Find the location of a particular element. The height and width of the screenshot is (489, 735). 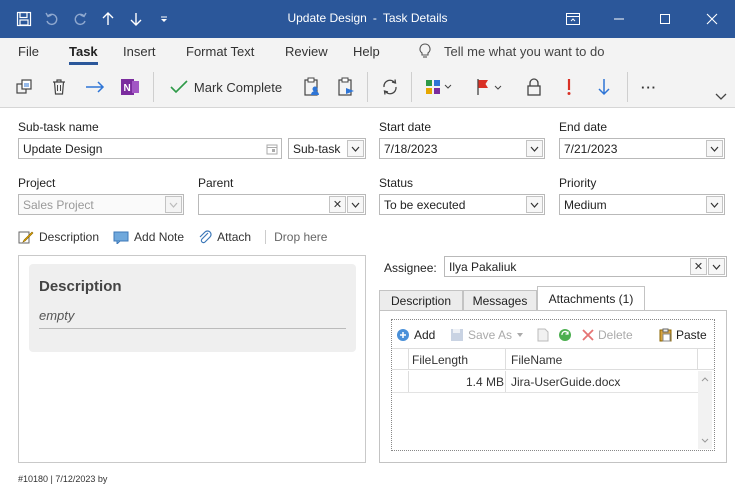

description-card: Description empty is located at coordinates (192, 308).